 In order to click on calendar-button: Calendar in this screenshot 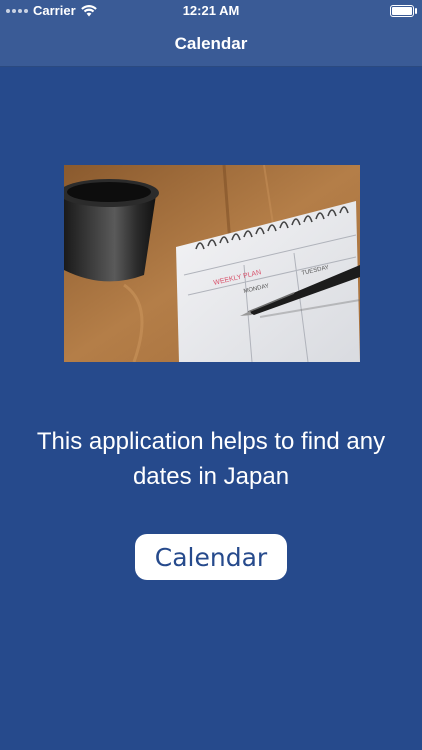, I will do `click(211, 557)`.